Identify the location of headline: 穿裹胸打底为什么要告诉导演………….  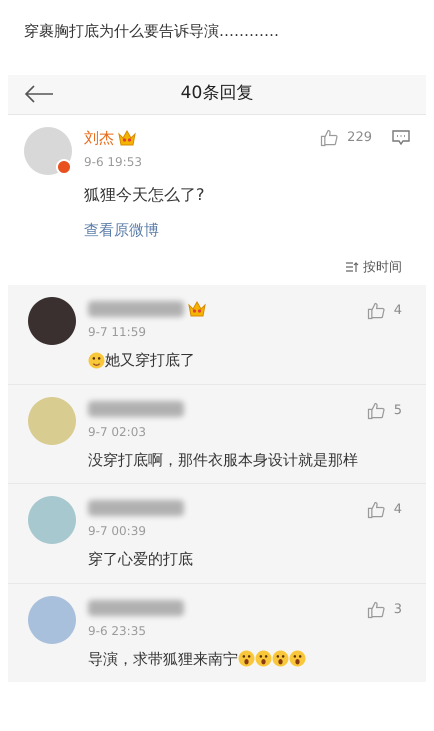
(151, 31).